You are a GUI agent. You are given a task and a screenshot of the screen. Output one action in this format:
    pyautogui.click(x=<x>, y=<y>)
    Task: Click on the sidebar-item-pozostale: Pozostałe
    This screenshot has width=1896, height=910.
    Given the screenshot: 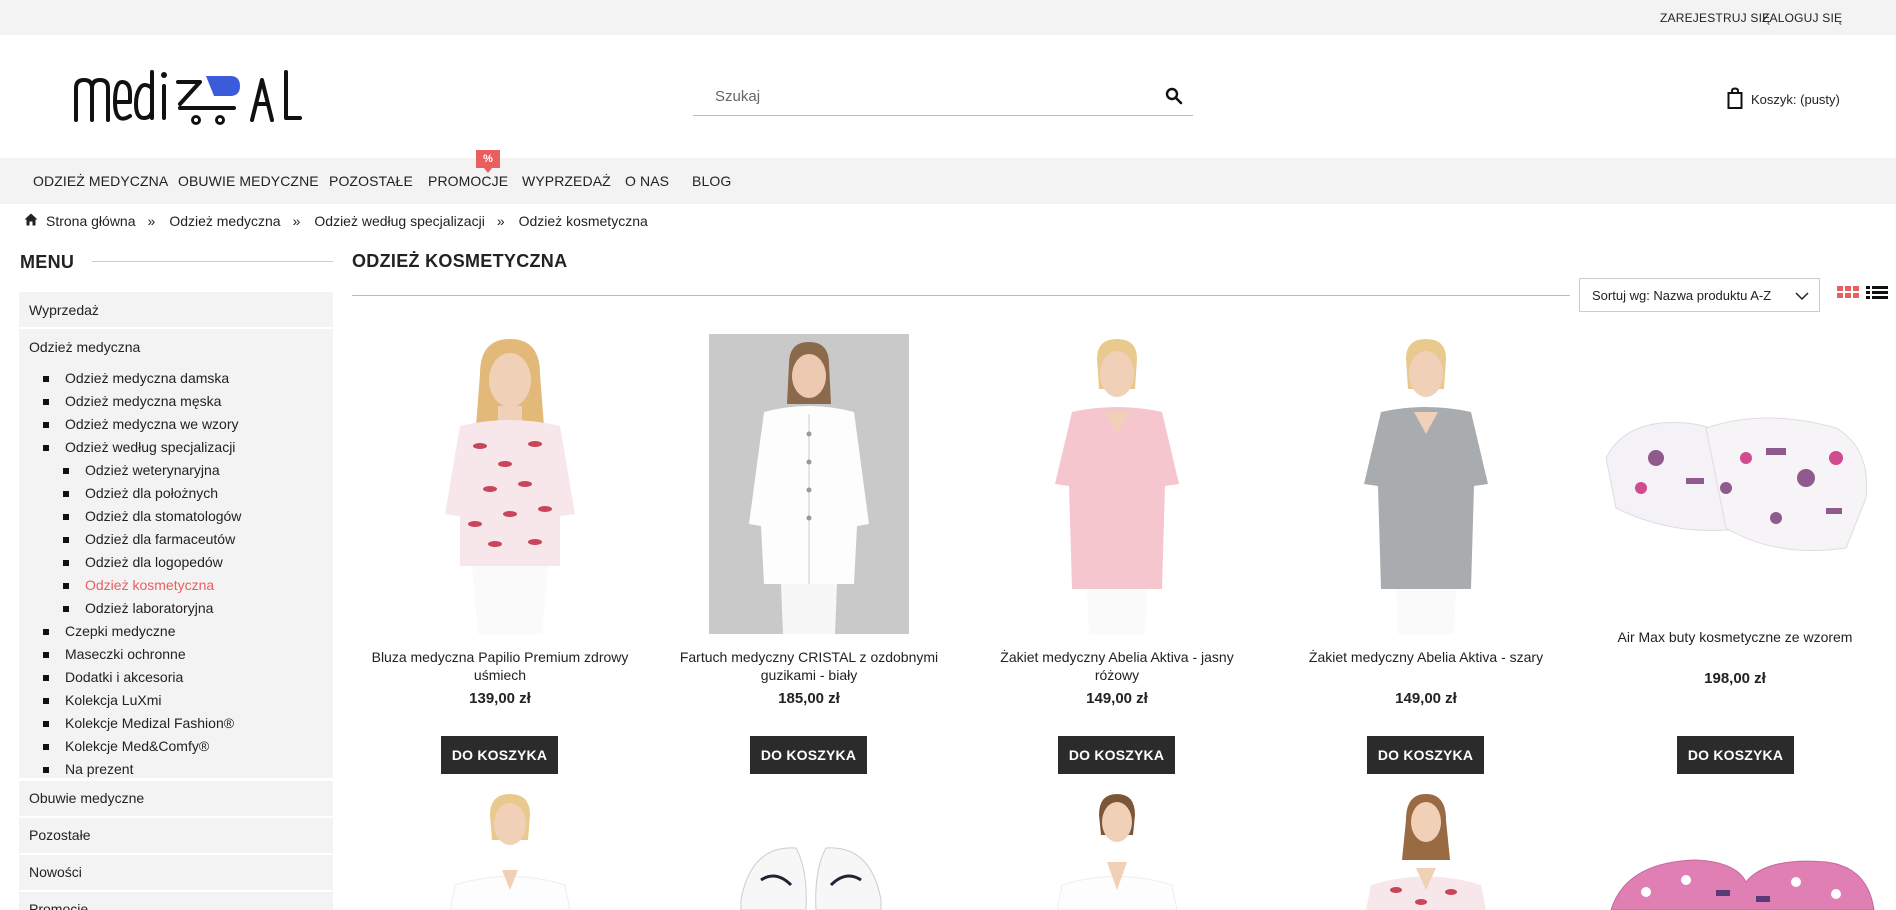 What is the action you would take?
    pyautogui.click(x=176, y=835)
    